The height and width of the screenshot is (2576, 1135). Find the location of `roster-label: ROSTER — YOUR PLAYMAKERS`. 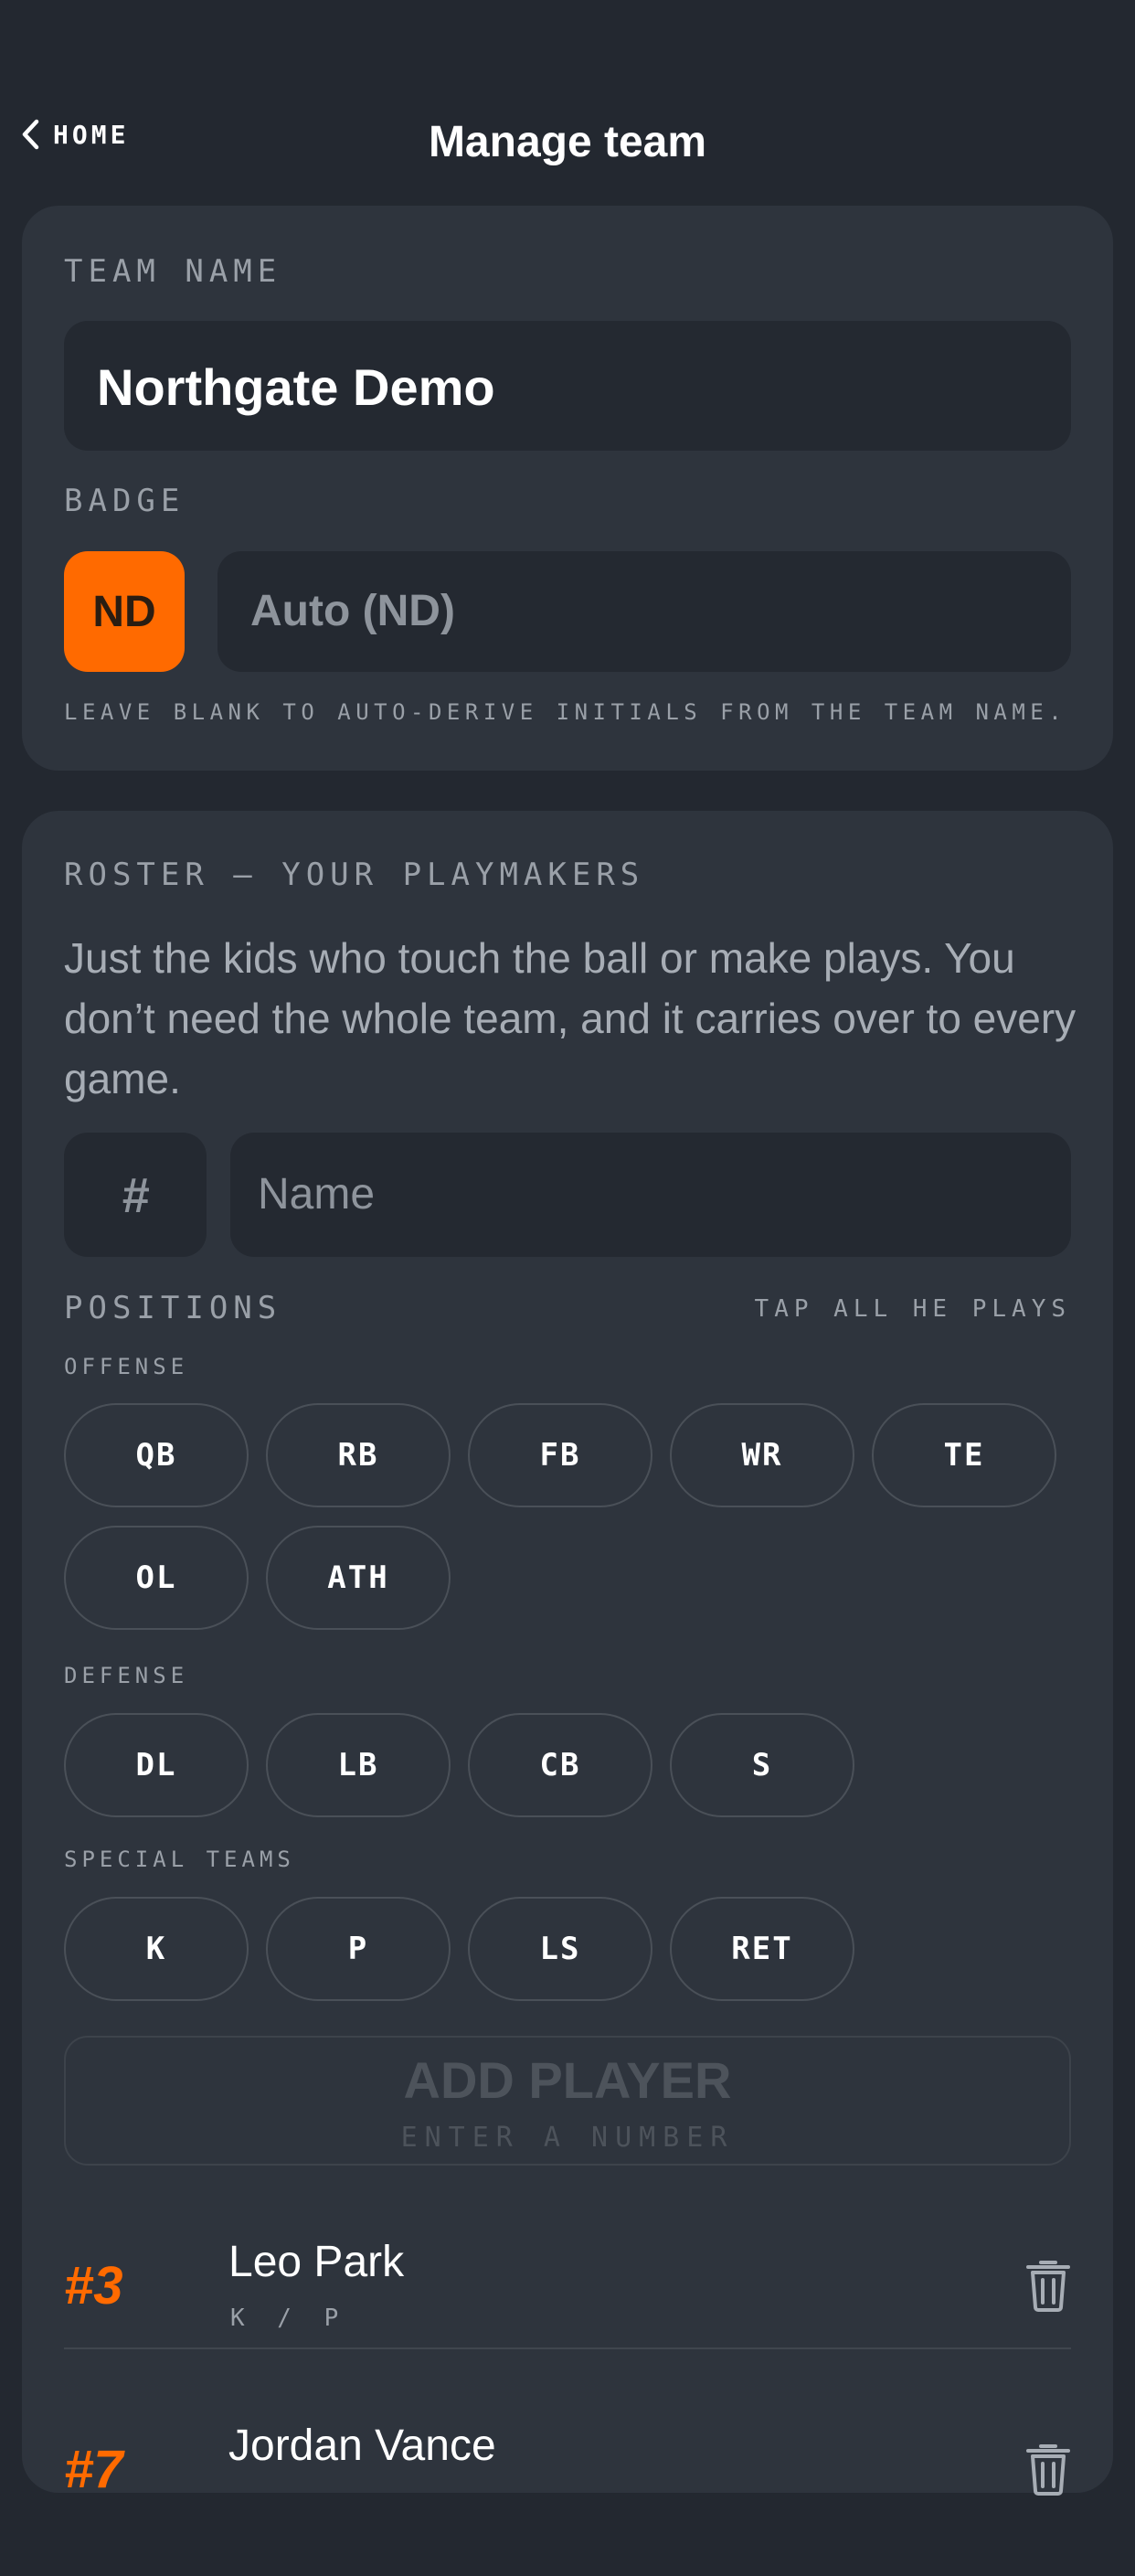

roster-label: ROSTER — YOUR PLAYMAKERS is located at coordinates (354, 875).